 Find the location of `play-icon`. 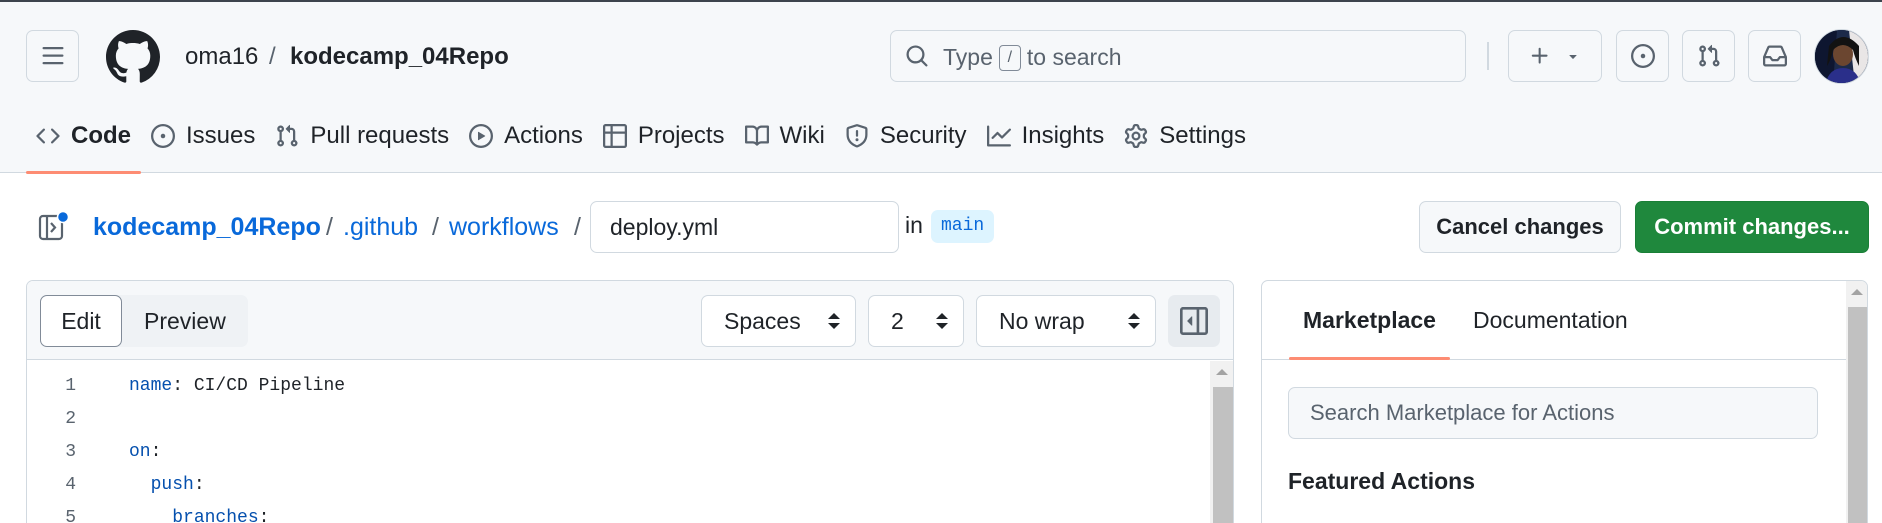

play-icon is located at coordinates (481, 136).